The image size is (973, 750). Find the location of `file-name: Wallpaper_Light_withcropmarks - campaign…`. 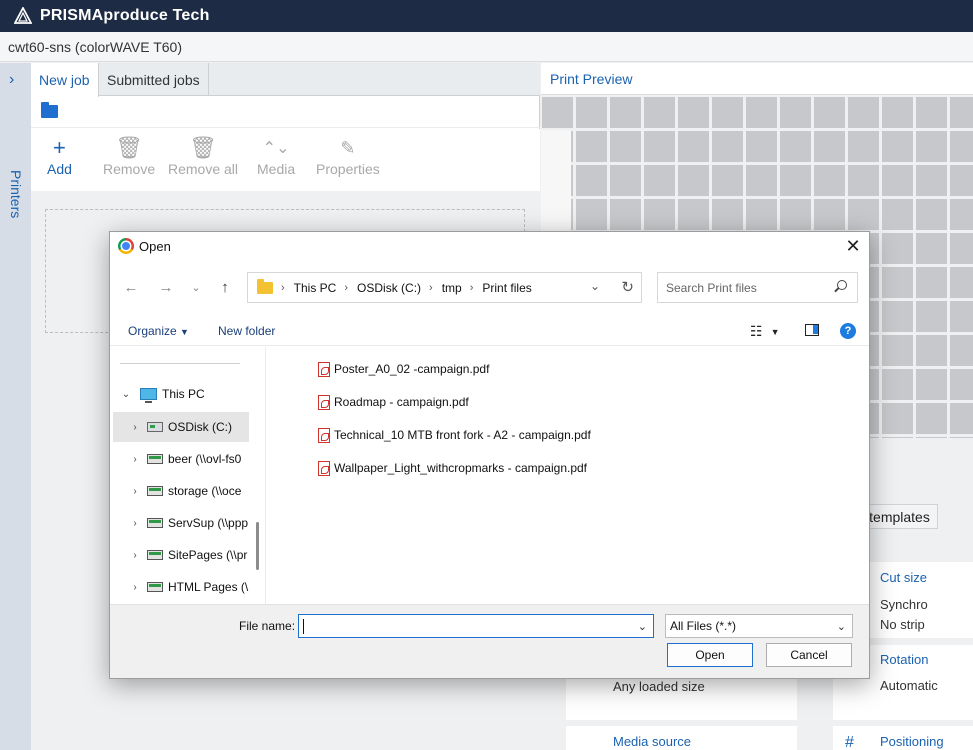

file-name: Wallpaper_Light_withcropmarks - campaign… is located at coordinates (461, 468).